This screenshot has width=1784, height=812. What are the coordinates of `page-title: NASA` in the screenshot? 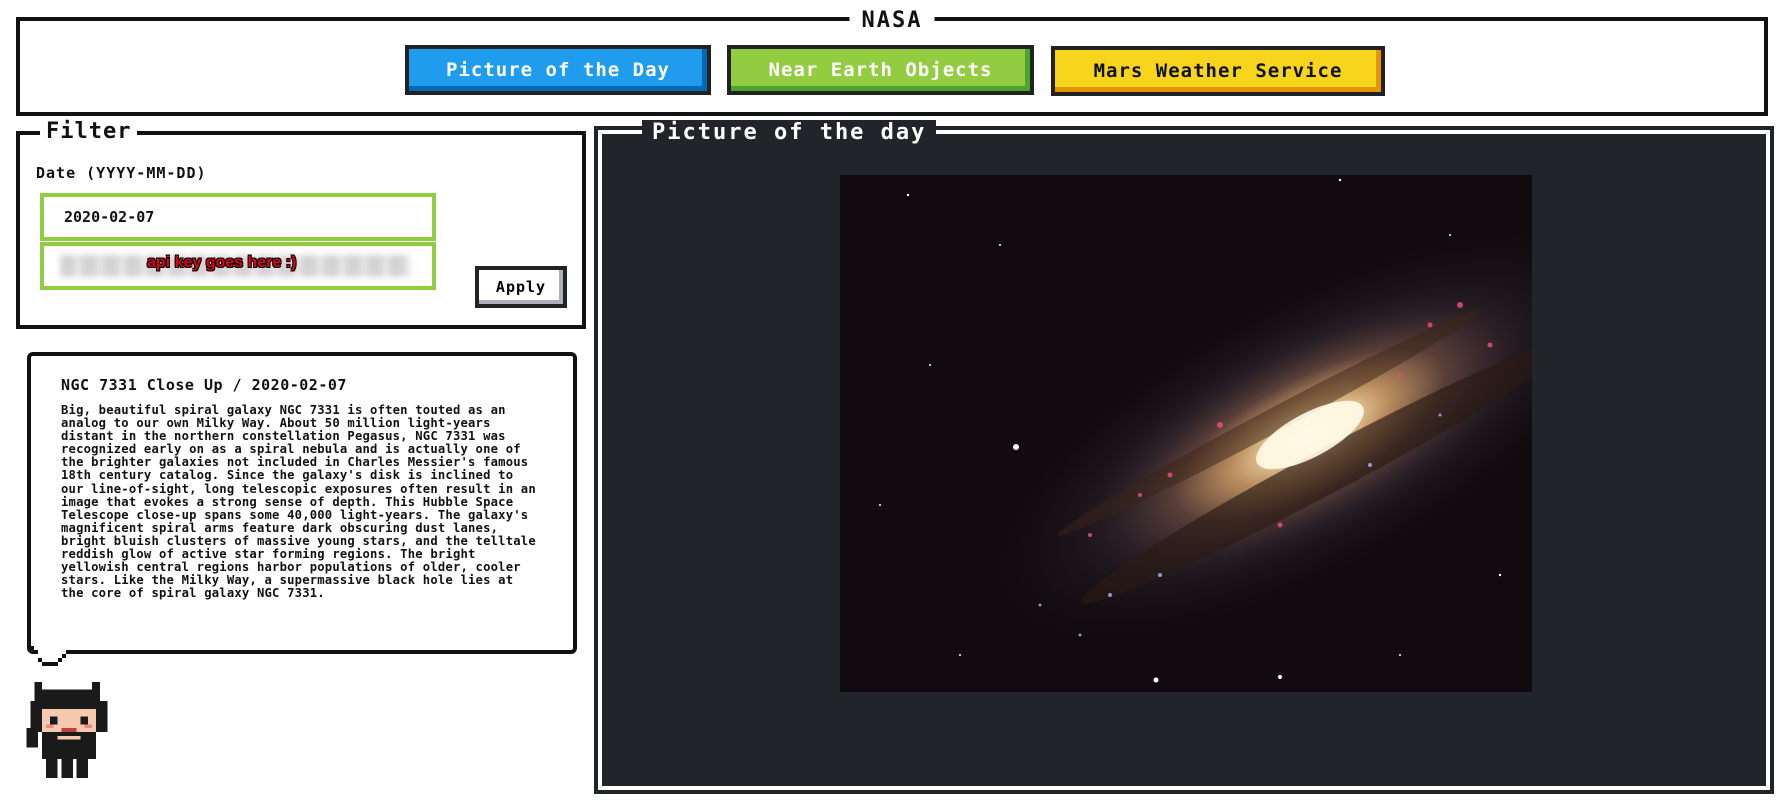 It's located at (892, 20).